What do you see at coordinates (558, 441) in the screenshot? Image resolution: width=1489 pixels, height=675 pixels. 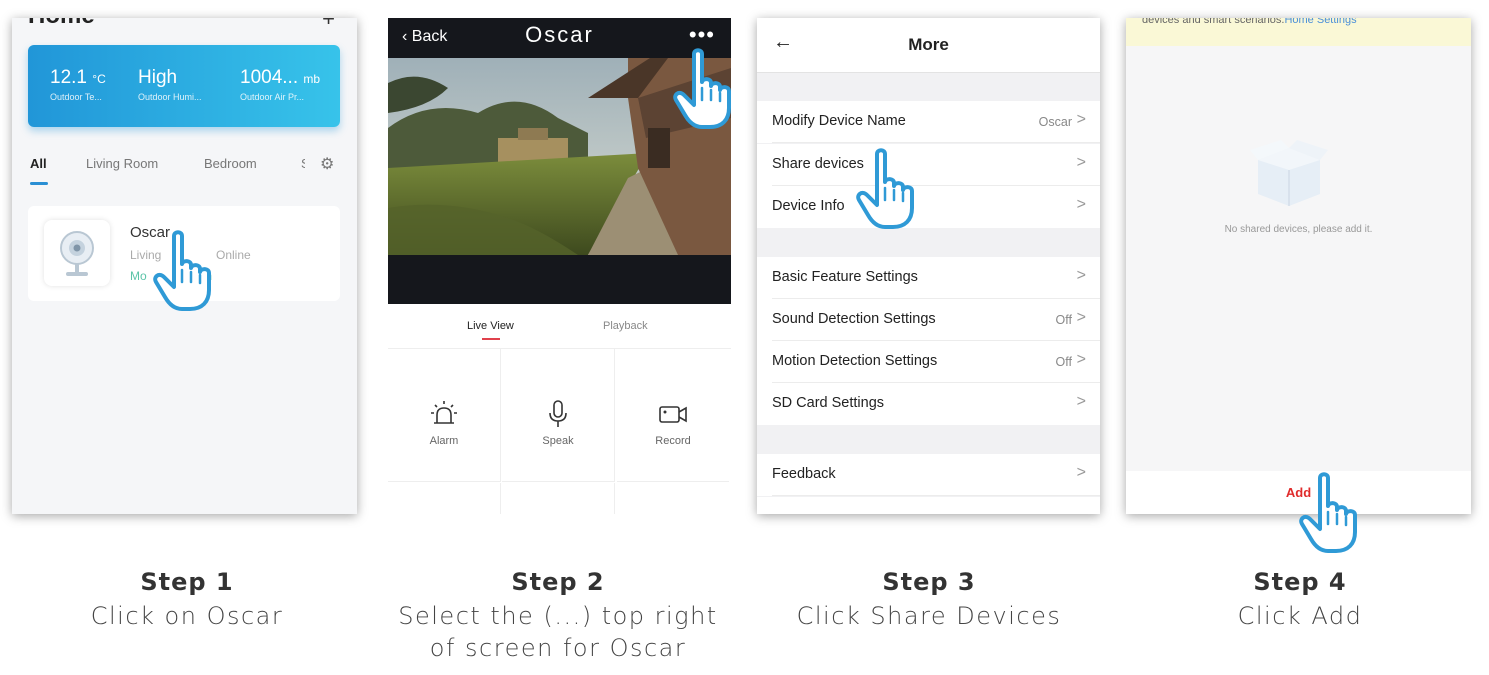 I see `speak-label: Speak` at bounding box center [558, 441].